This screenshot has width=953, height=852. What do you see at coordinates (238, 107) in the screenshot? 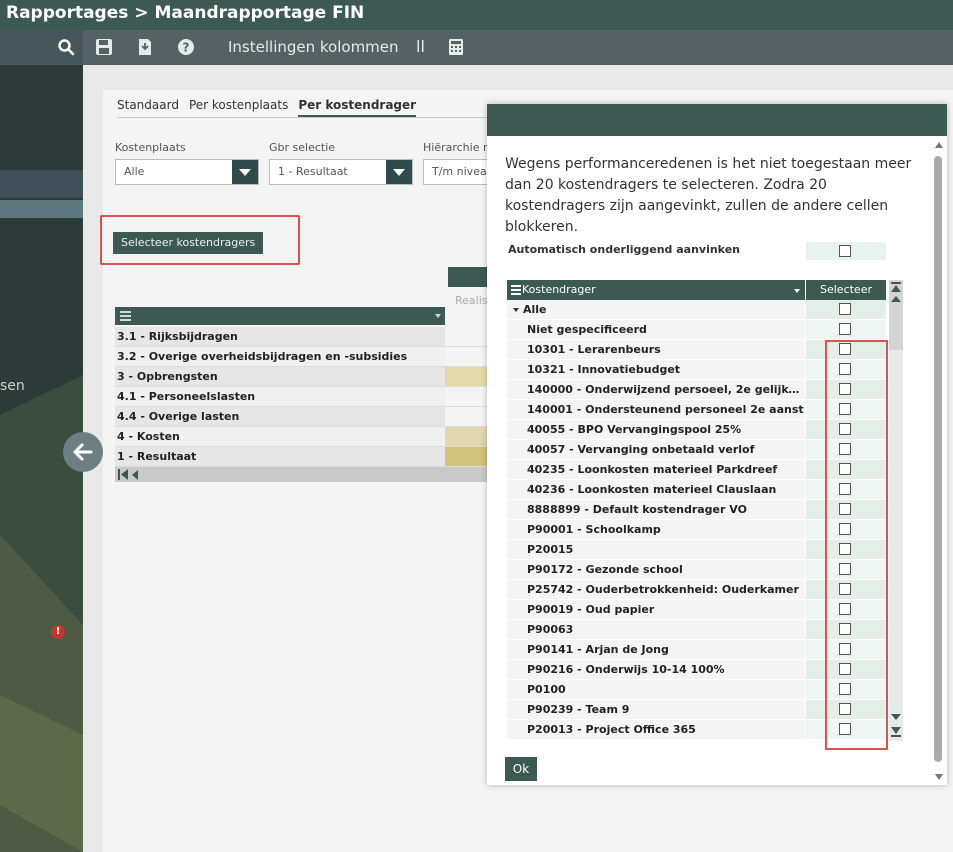
I see `tab-per-kostenplaats: Per kostenplaats` at bounding box center [238, 107].